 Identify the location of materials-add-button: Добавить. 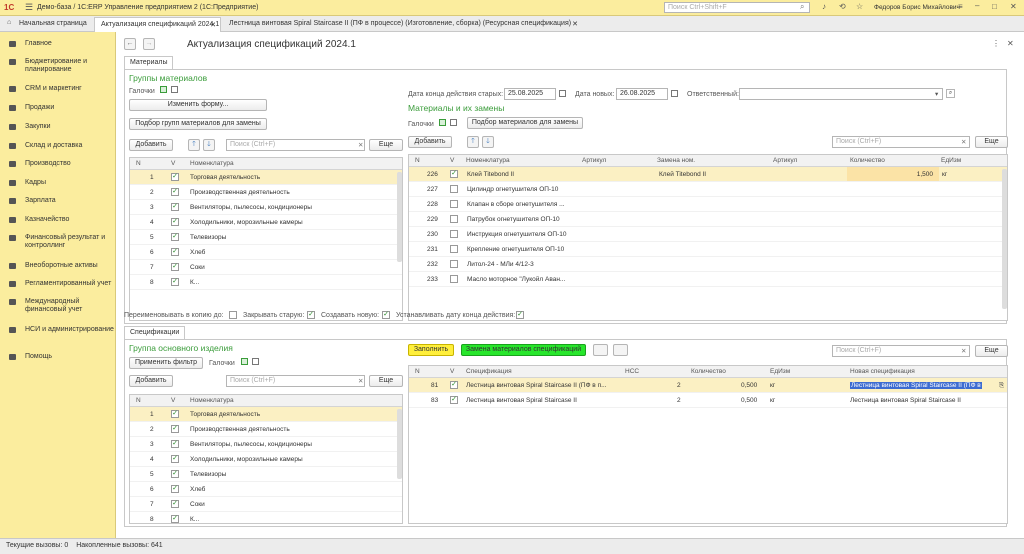
(430, 142).